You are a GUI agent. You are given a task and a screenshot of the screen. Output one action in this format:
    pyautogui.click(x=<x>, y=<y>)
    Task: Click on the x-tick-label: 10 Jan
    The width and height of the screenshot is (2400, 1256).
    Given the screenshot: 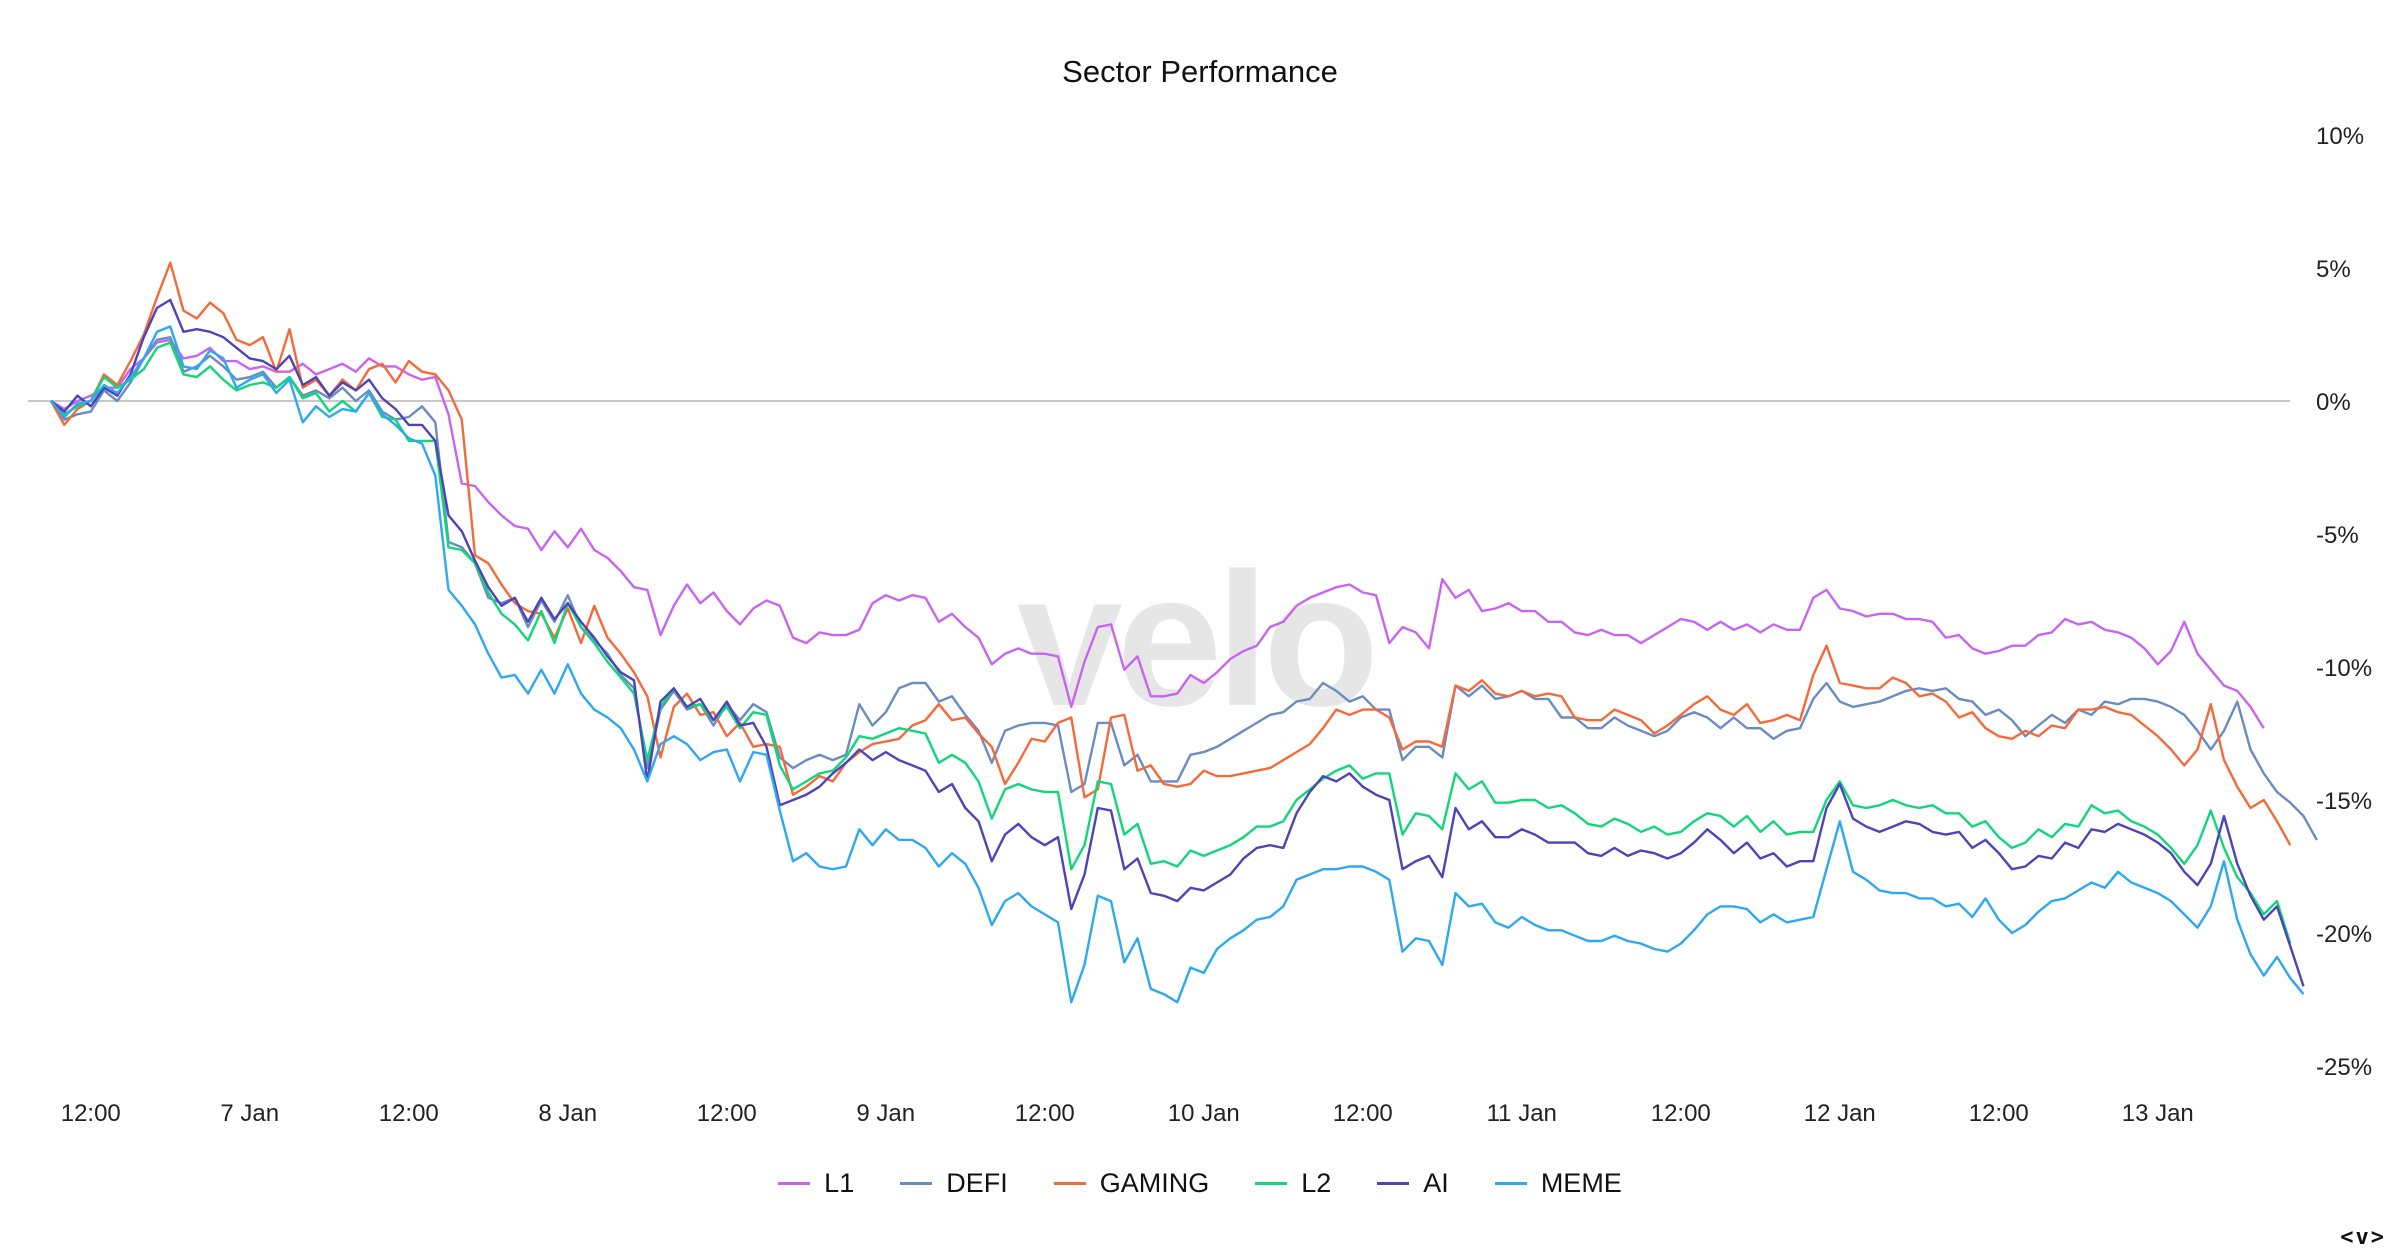 What is the action you would take?
    pyautogui.click(x=1204, y=1113)
    